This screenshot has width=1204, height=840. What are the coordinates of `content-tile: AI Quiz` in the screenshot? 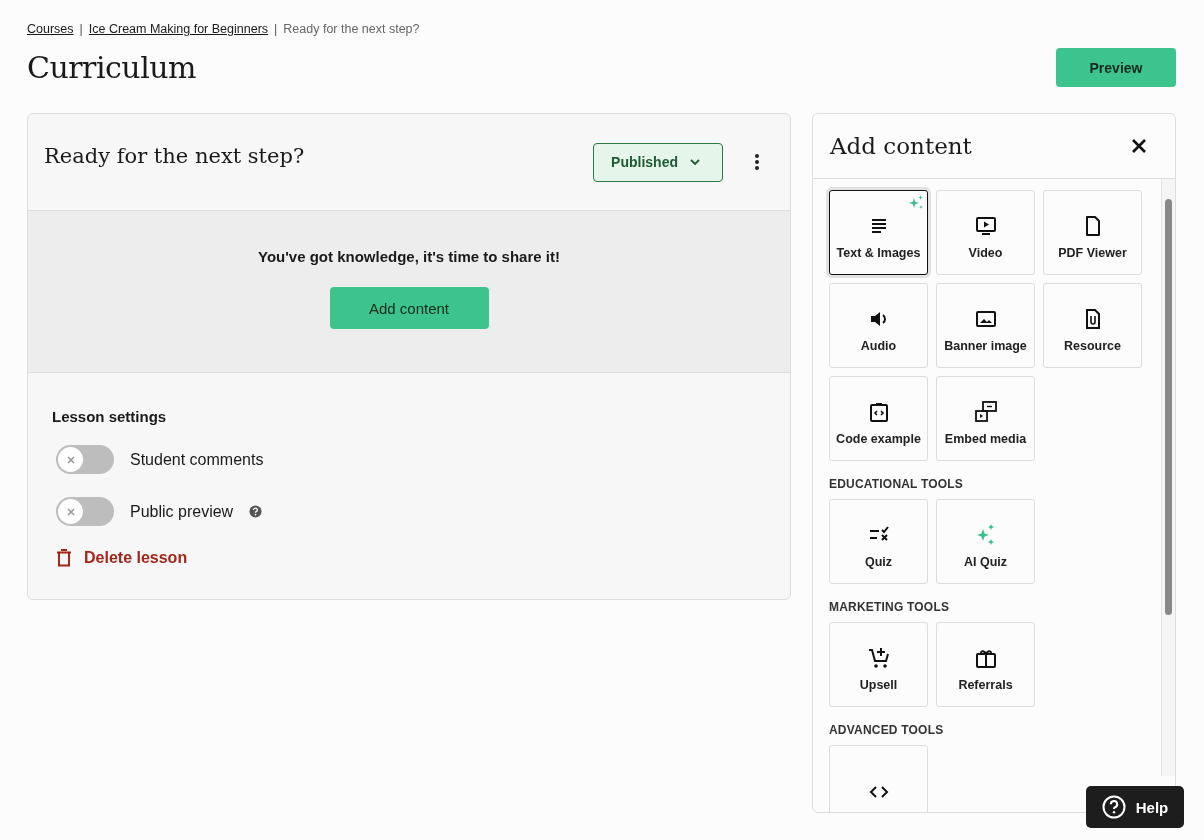 It's located at (985, 541).